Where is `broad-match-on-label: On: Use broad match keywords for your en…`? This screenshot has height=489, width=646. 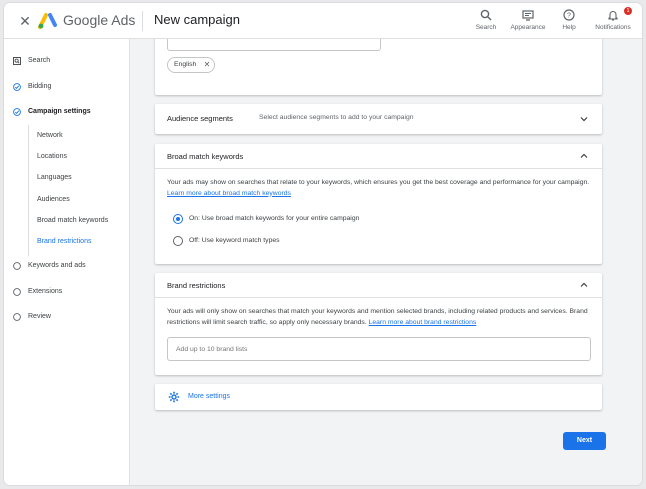
broad-match-on-label: On: Use broad match keywords for your en… is located at coordinates (274, 218).